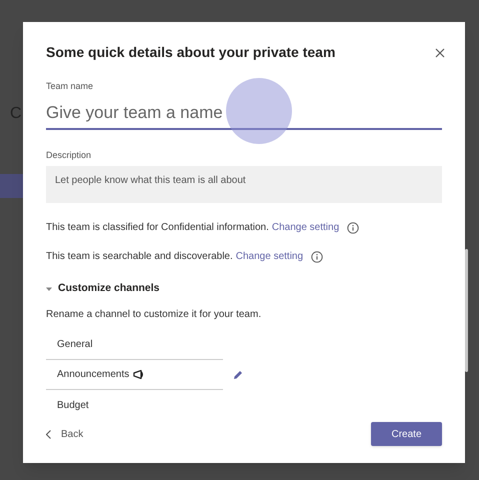 The height and width of the screenshot is (480, 479). What do you see at coordinates (191, 52) in the screenshot?
I see `dialog-title: Some quick details about your private team` at bounding box center [191, 52].